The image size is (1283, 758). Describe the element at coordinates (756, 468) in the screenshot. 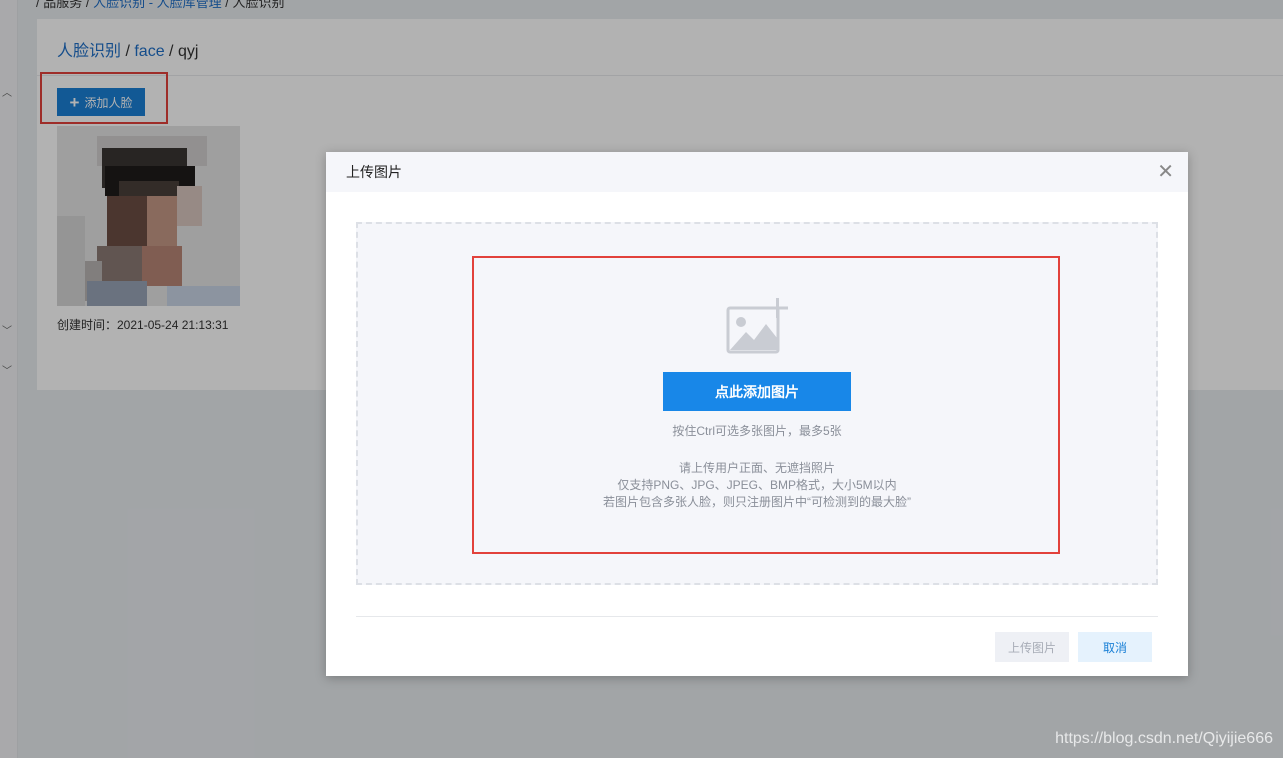

I see `requirement-line: 请上传用户正面、无遮挡照片` at that location.